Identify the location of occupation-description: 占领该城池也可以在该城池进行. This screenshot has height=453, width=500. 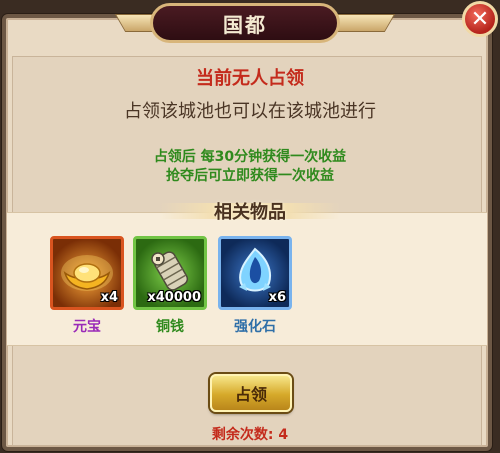
(250, 111).